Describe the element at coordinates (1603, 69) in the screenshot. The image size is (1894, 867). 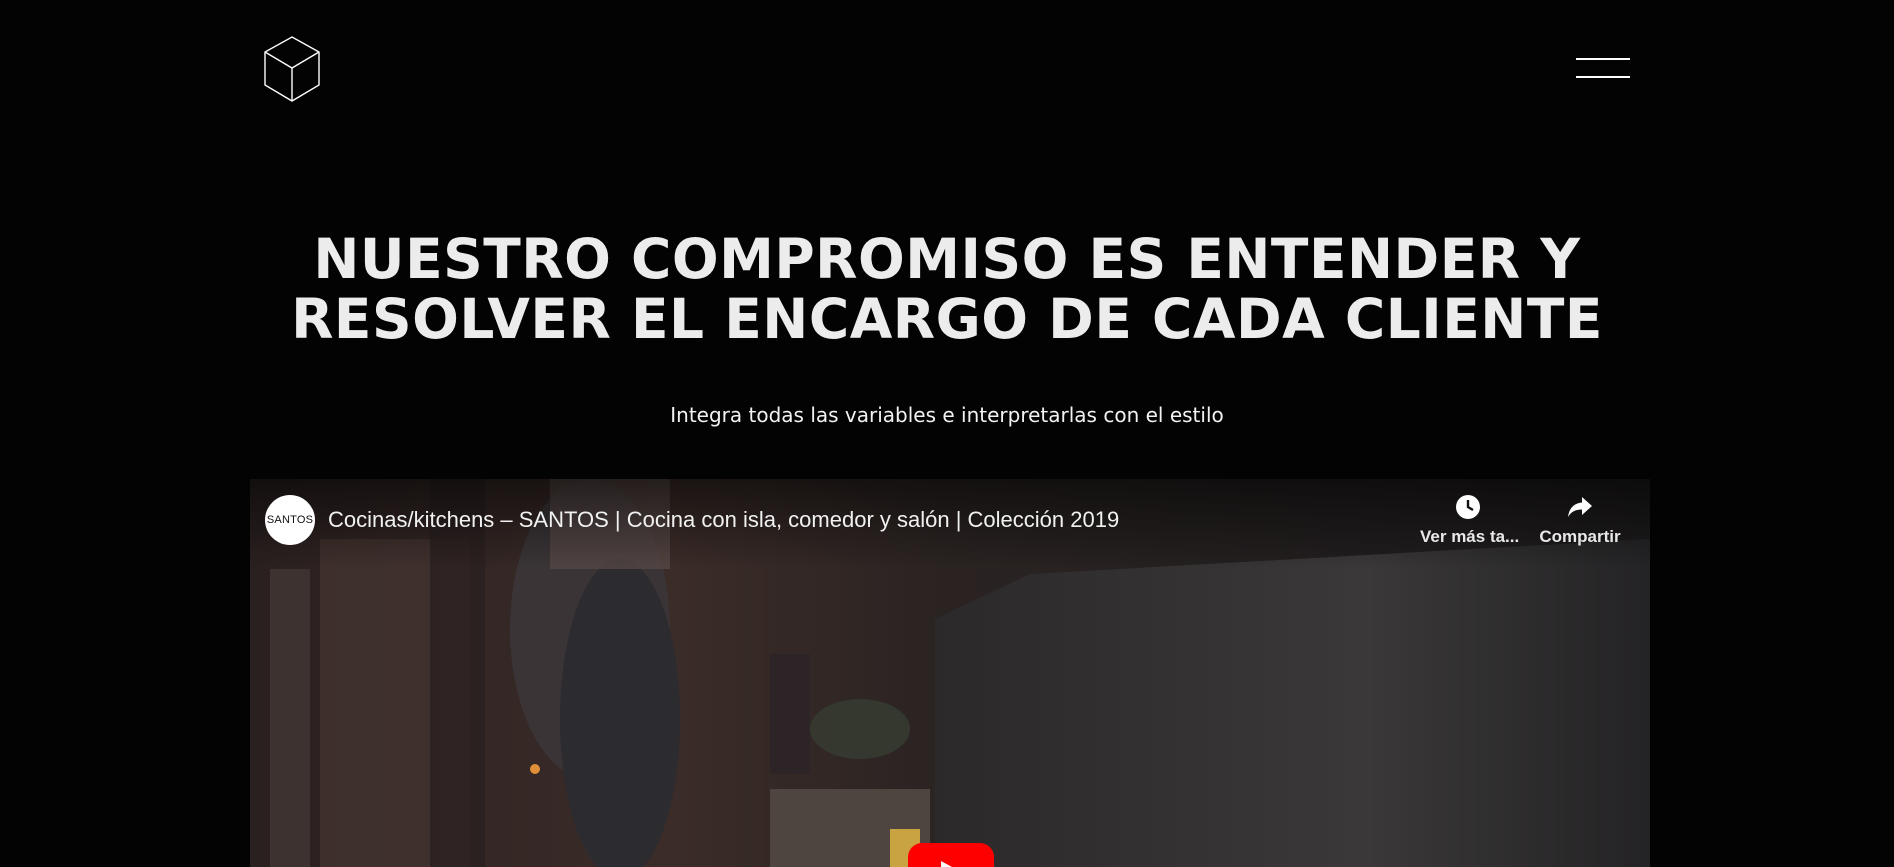
I see `hamburger-menu-icon` at that location.